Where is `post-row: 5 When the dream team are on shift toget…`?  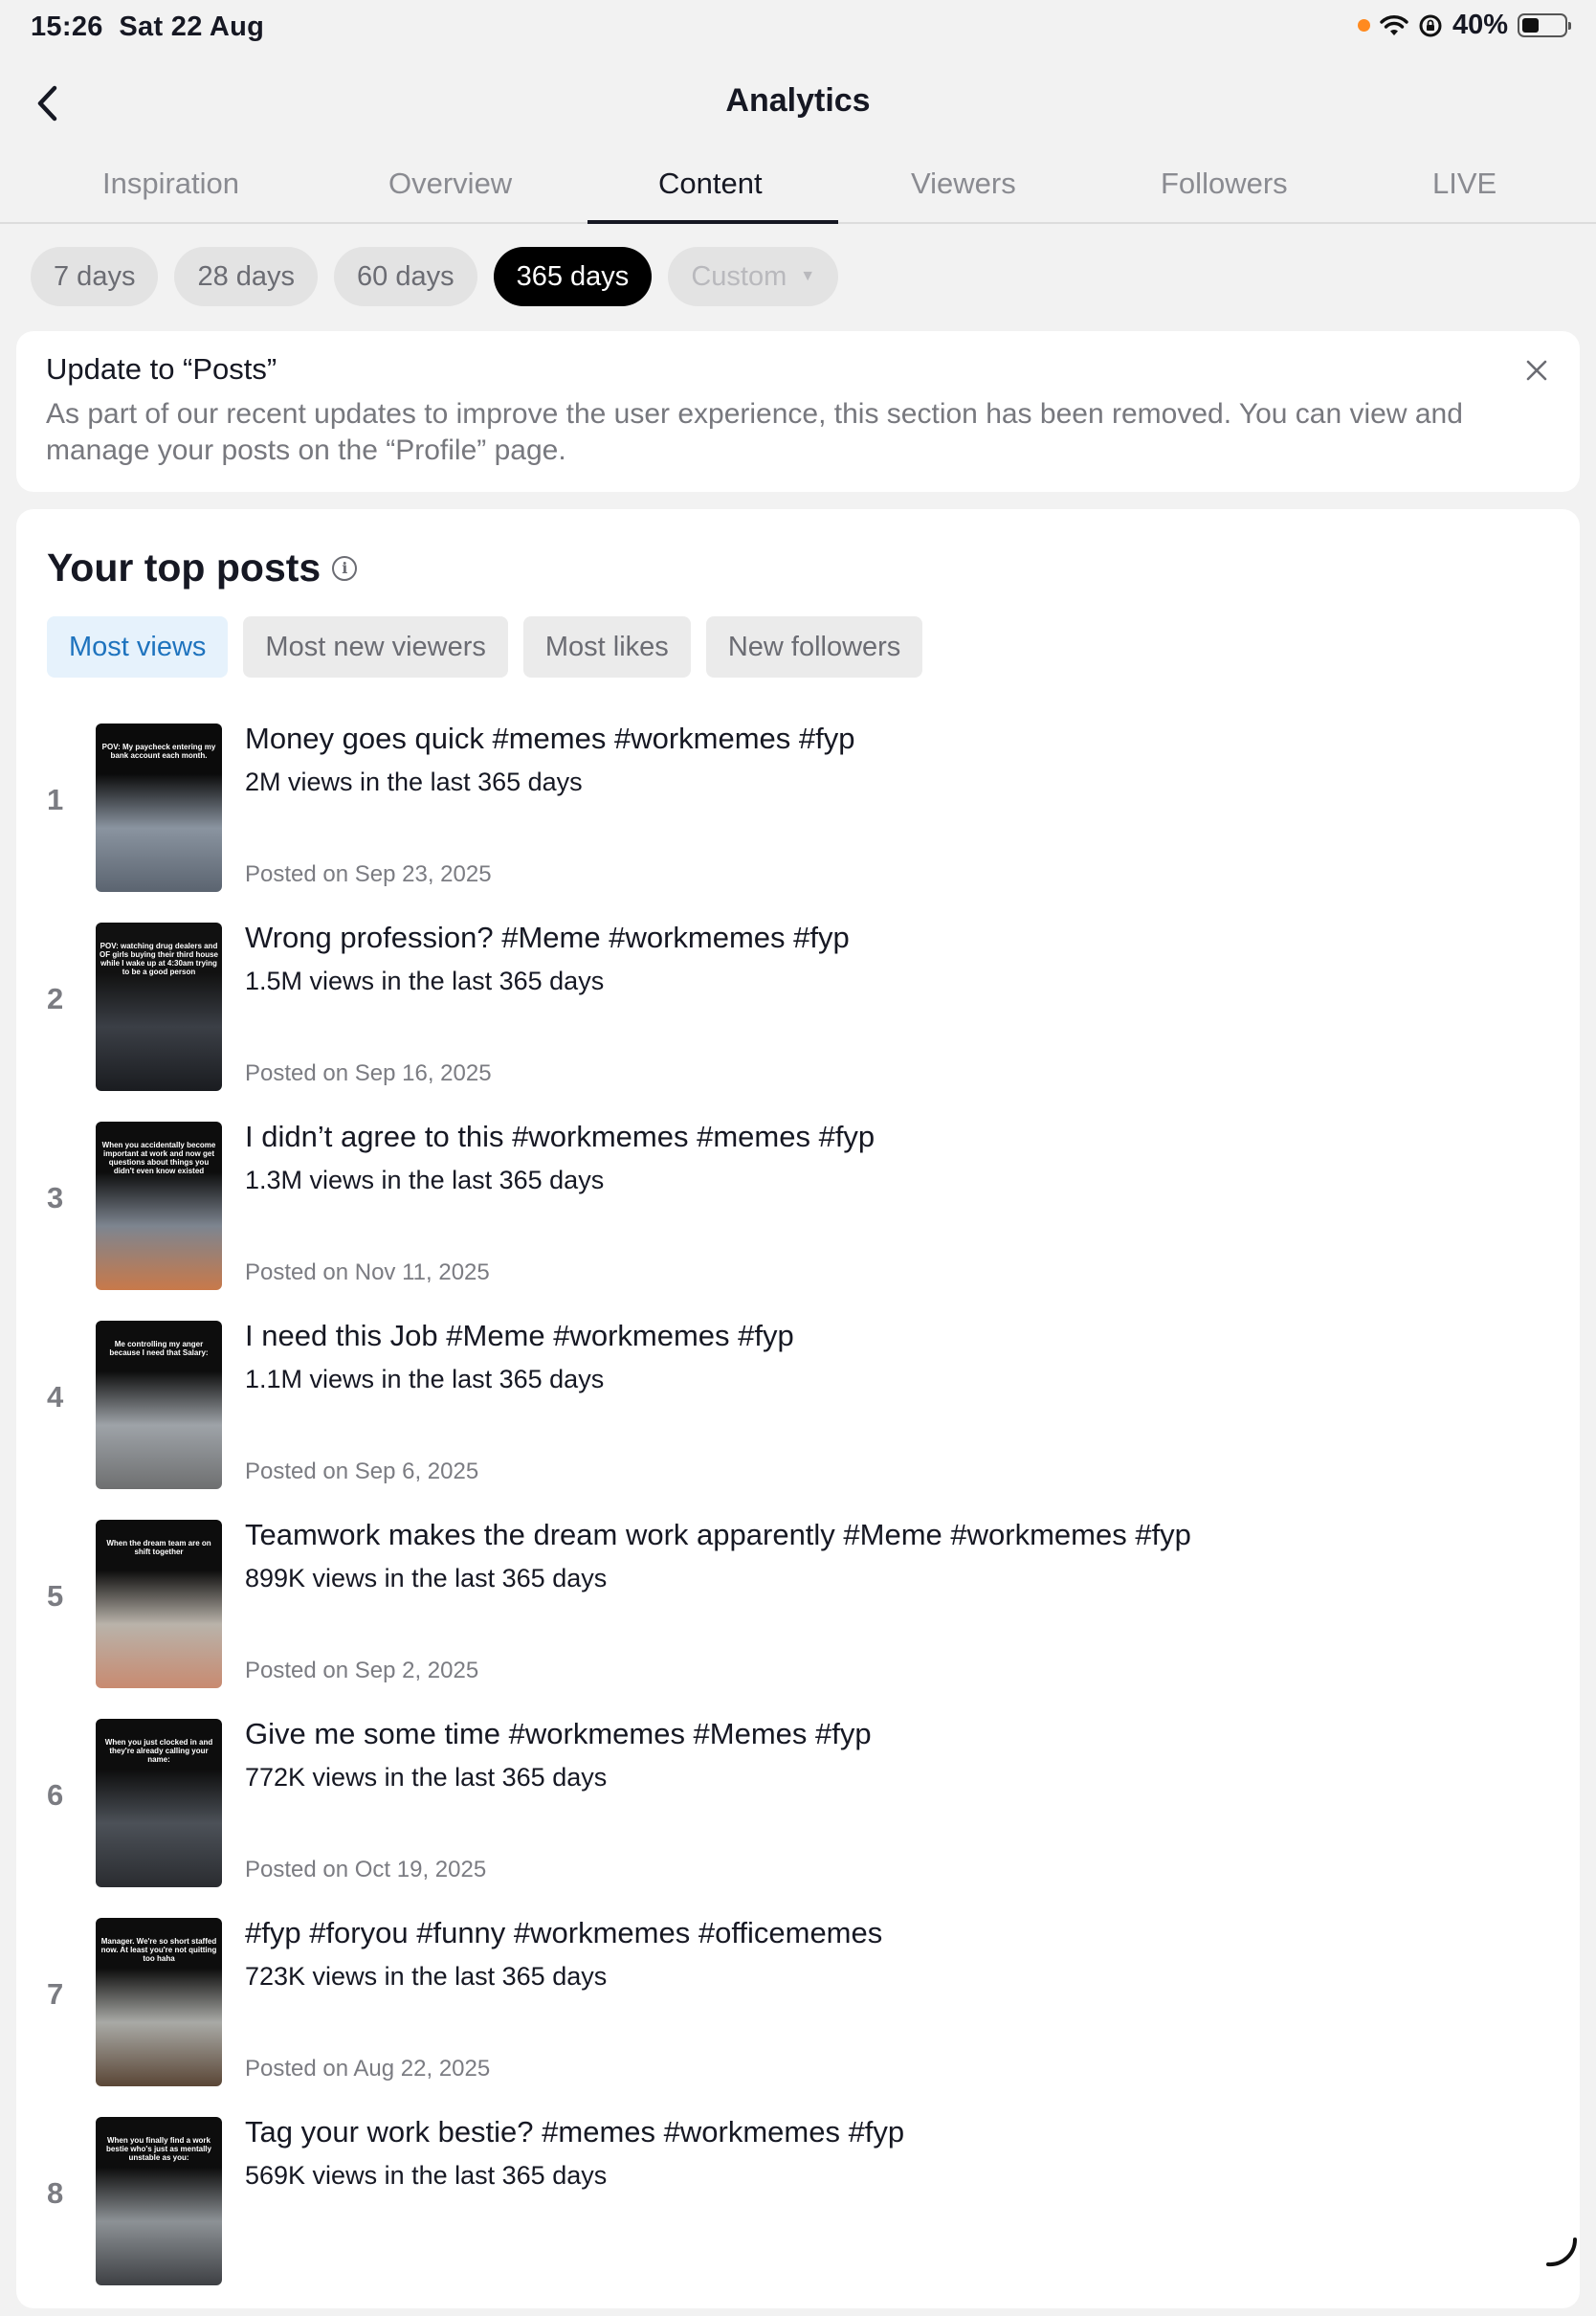 post-row: 5 When the dream team are on shift toget… is located at coordinates (798, 1619).